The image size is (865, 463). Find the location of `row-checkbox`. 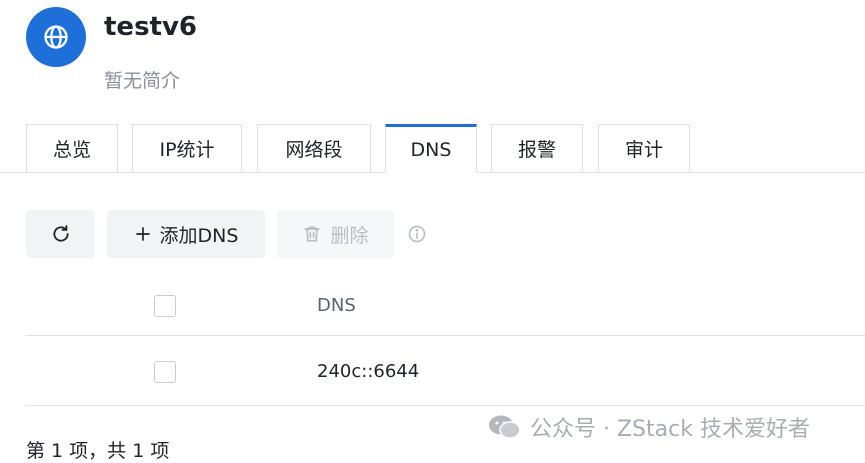

row-checkbox is located at coordinates (165, 372).